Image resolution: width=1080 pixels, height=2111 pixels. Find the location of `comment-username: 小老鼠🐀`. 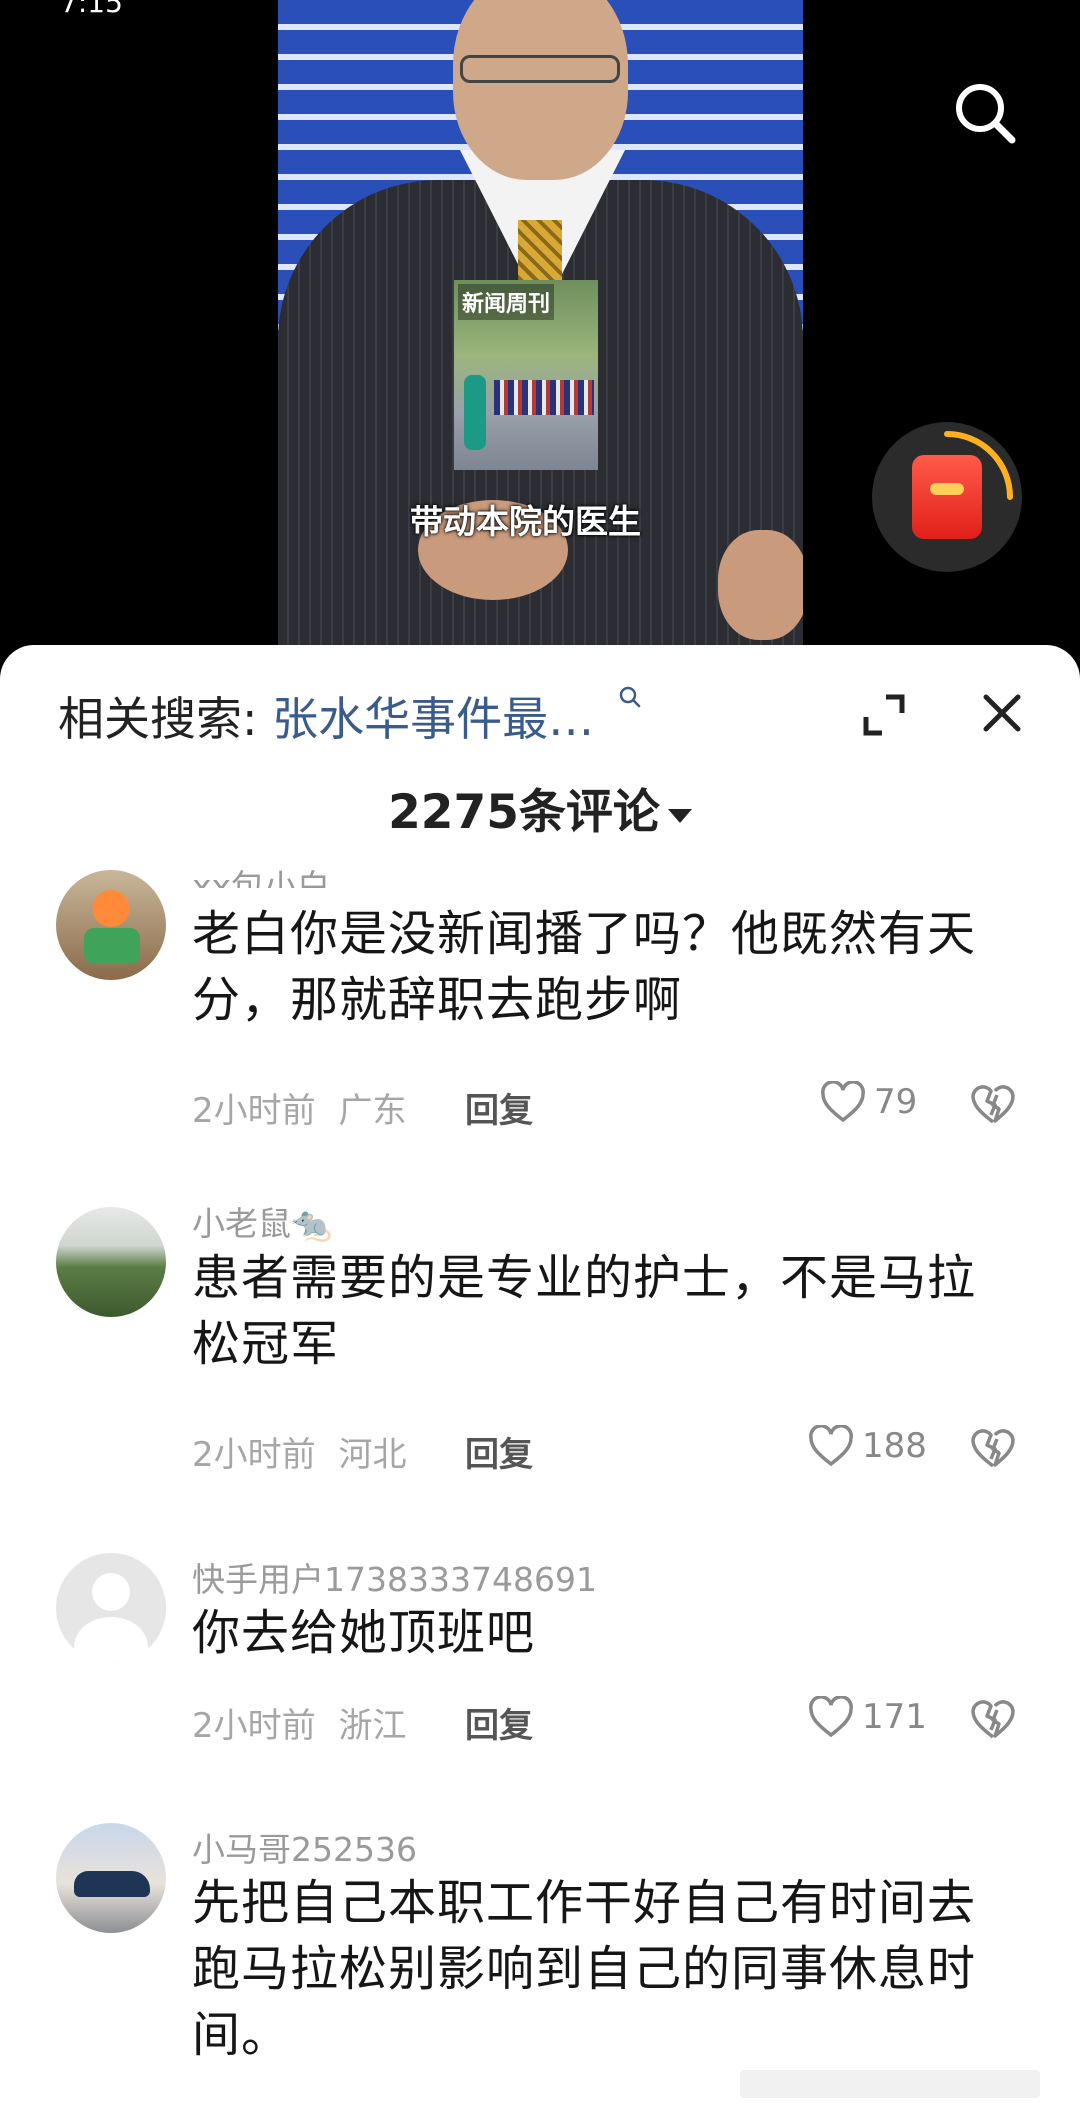

comment-username: 小老鼠🐀 is located at coordinates (262, 1221).